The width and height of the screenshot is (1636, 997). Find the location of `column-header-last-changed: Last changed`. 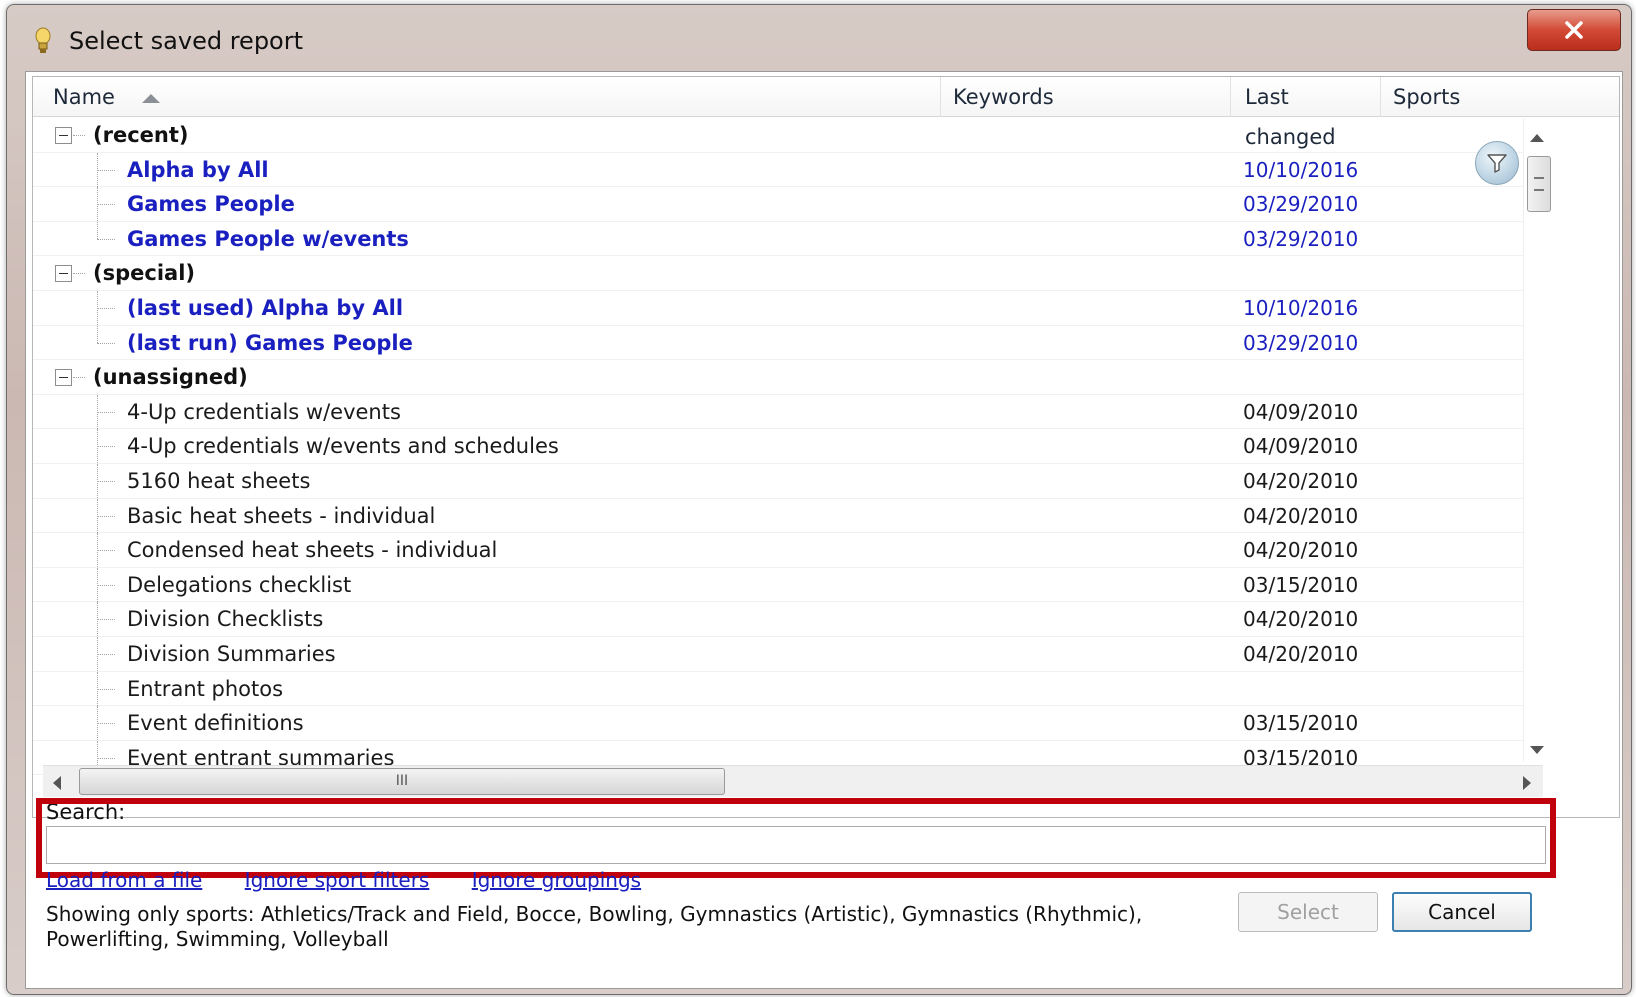

column-header-last-changed: Last changed is located at coordinates (1306, 113).